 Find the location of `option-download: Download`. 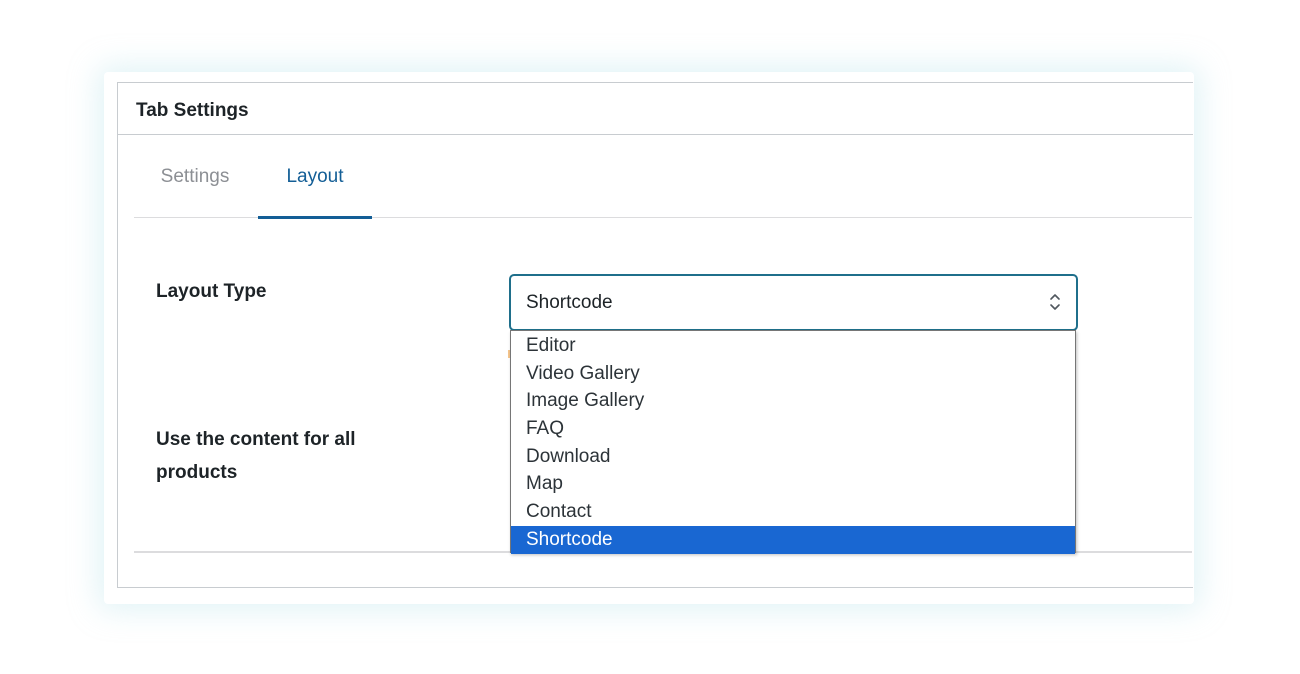

option-download: Download is located at coordinates (793, 457).